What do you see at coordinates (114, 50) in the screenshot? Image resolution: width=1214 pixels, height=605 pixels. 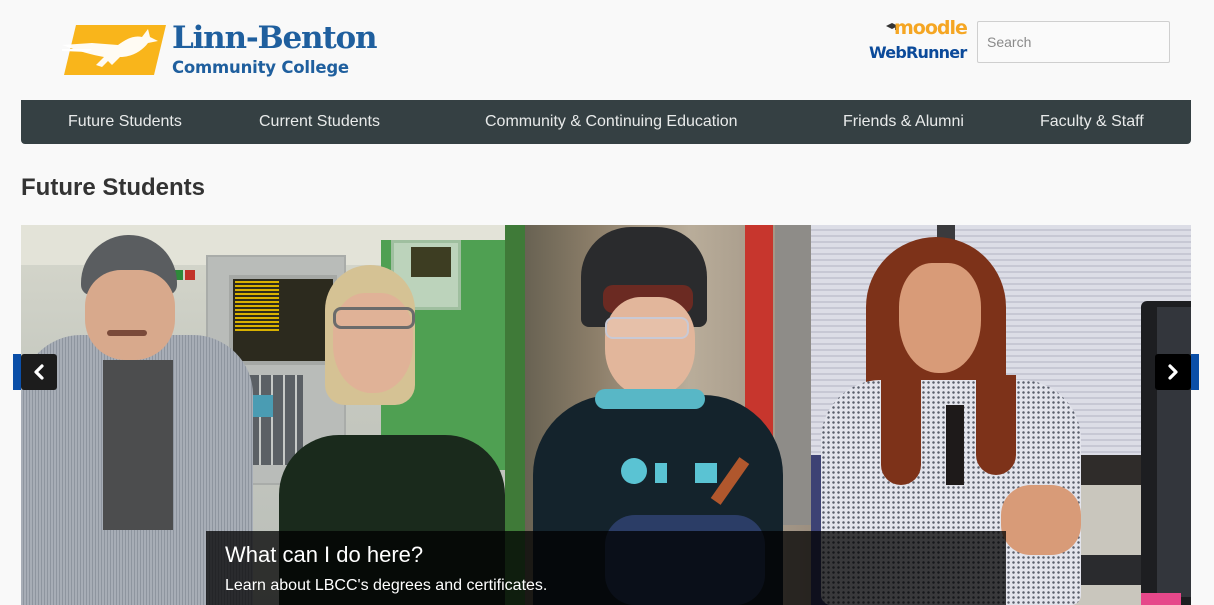 I see `roadrunner-logo-icon` at bounding box center [114, 50].